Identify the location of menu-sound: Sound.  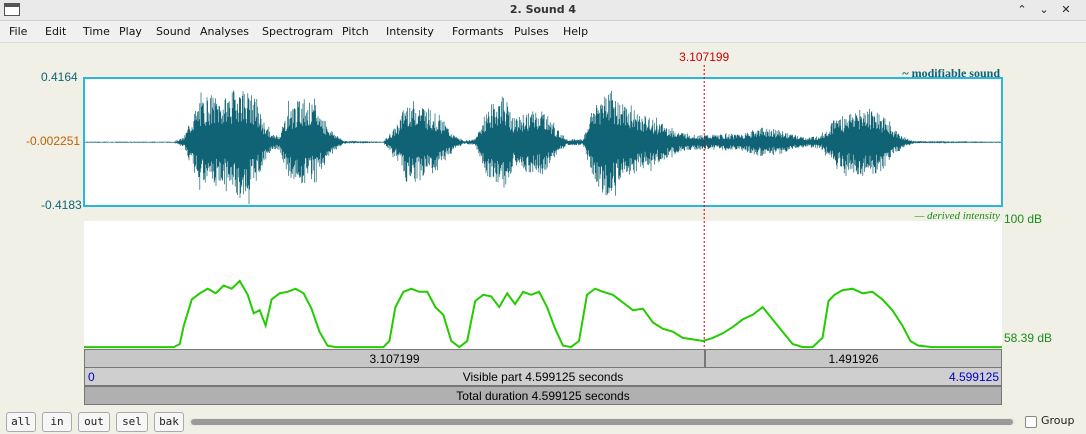
(173, 31).